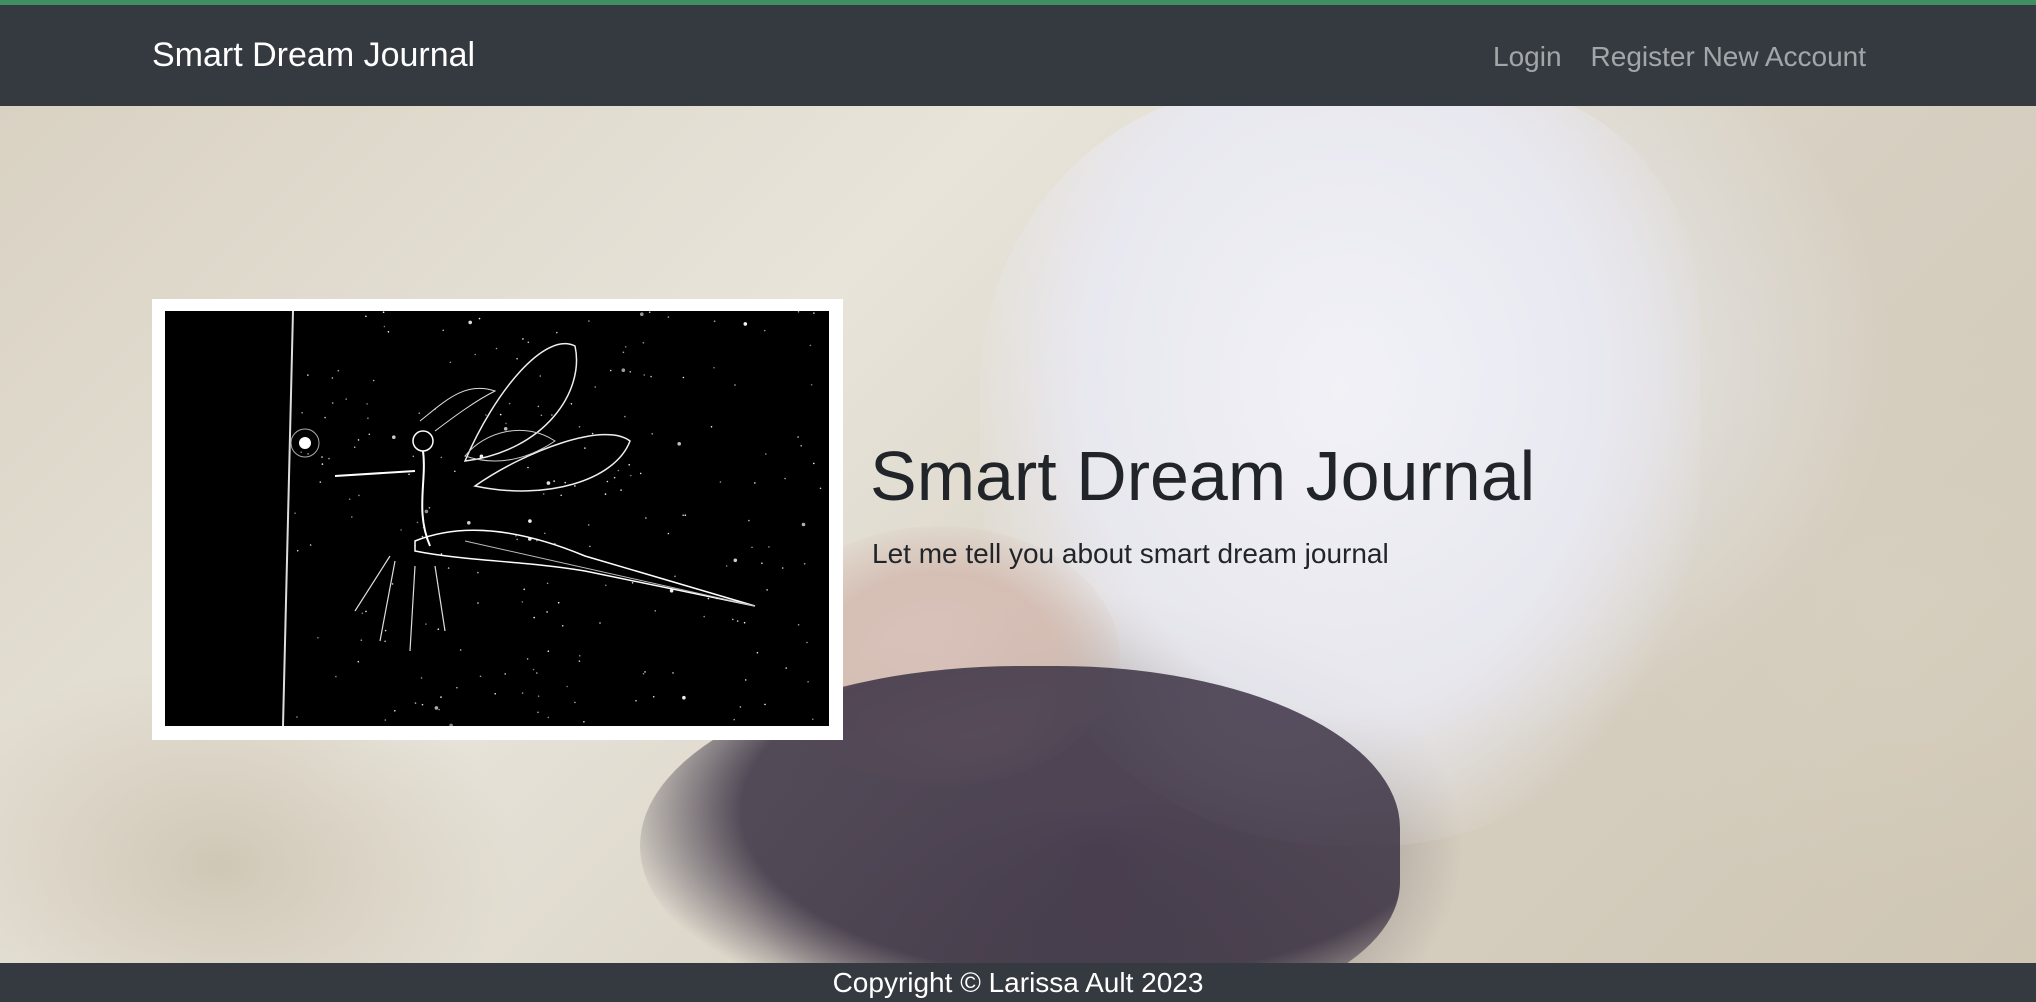 Image resolution: width=2036 pixels, height=1002 pixels. I want to click on navbar-brand: Smart Dream Journal, so click(313, 55).